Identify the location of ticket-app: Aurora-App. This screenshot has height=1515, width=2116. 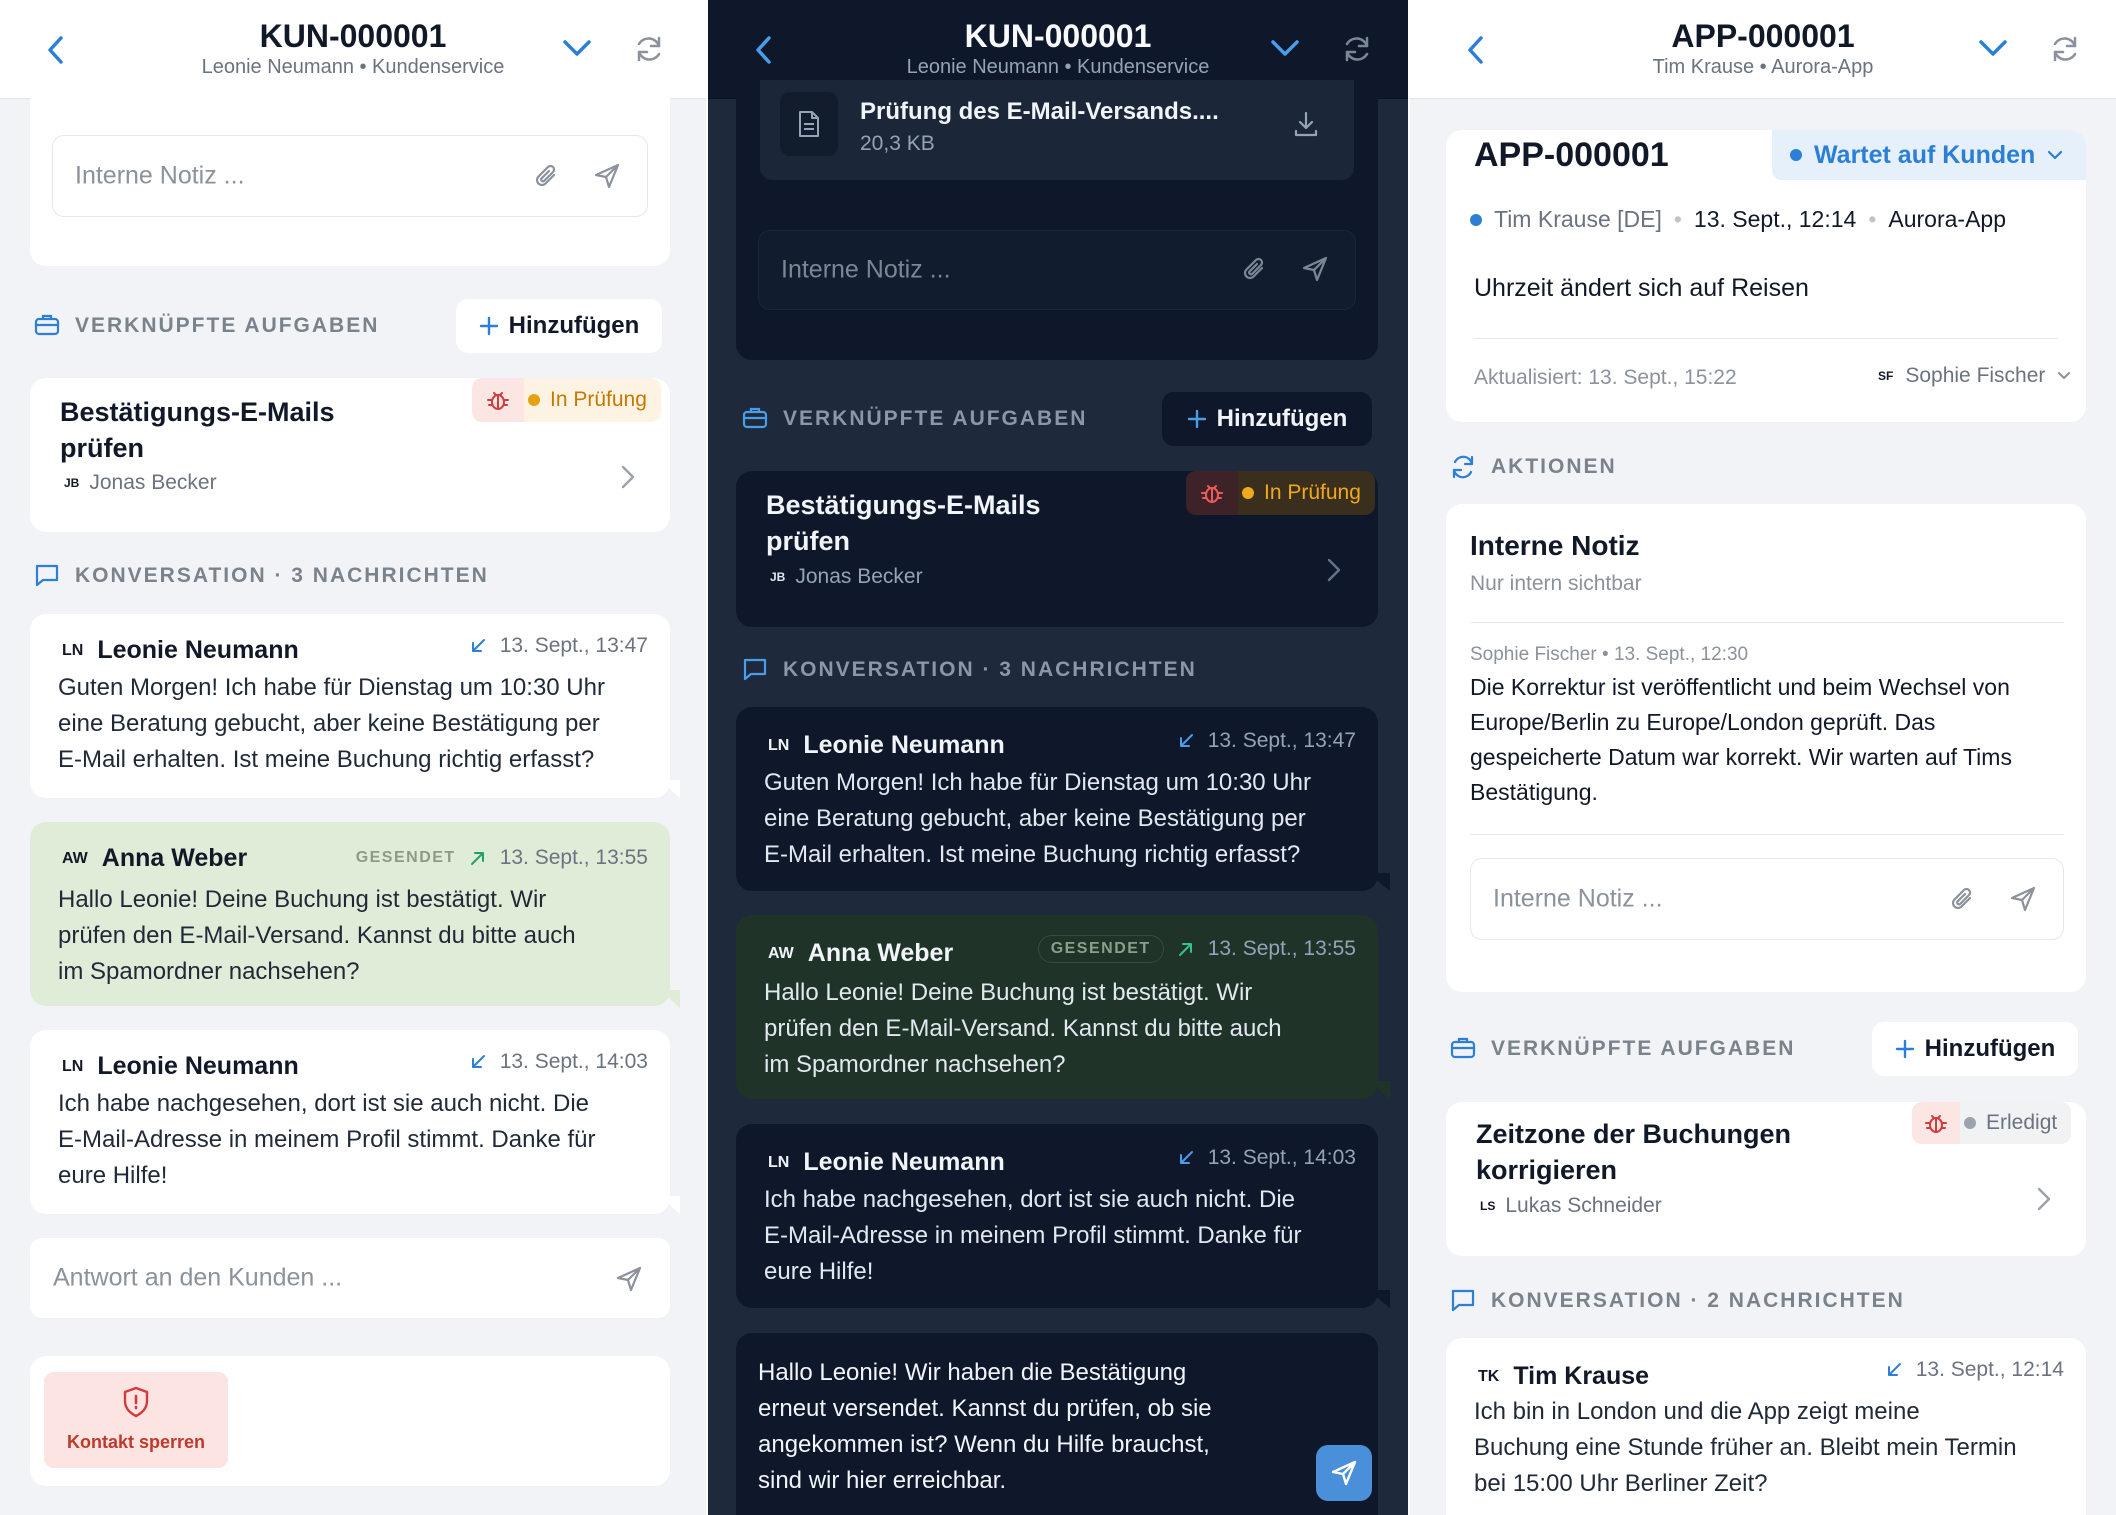
(1947, 219).